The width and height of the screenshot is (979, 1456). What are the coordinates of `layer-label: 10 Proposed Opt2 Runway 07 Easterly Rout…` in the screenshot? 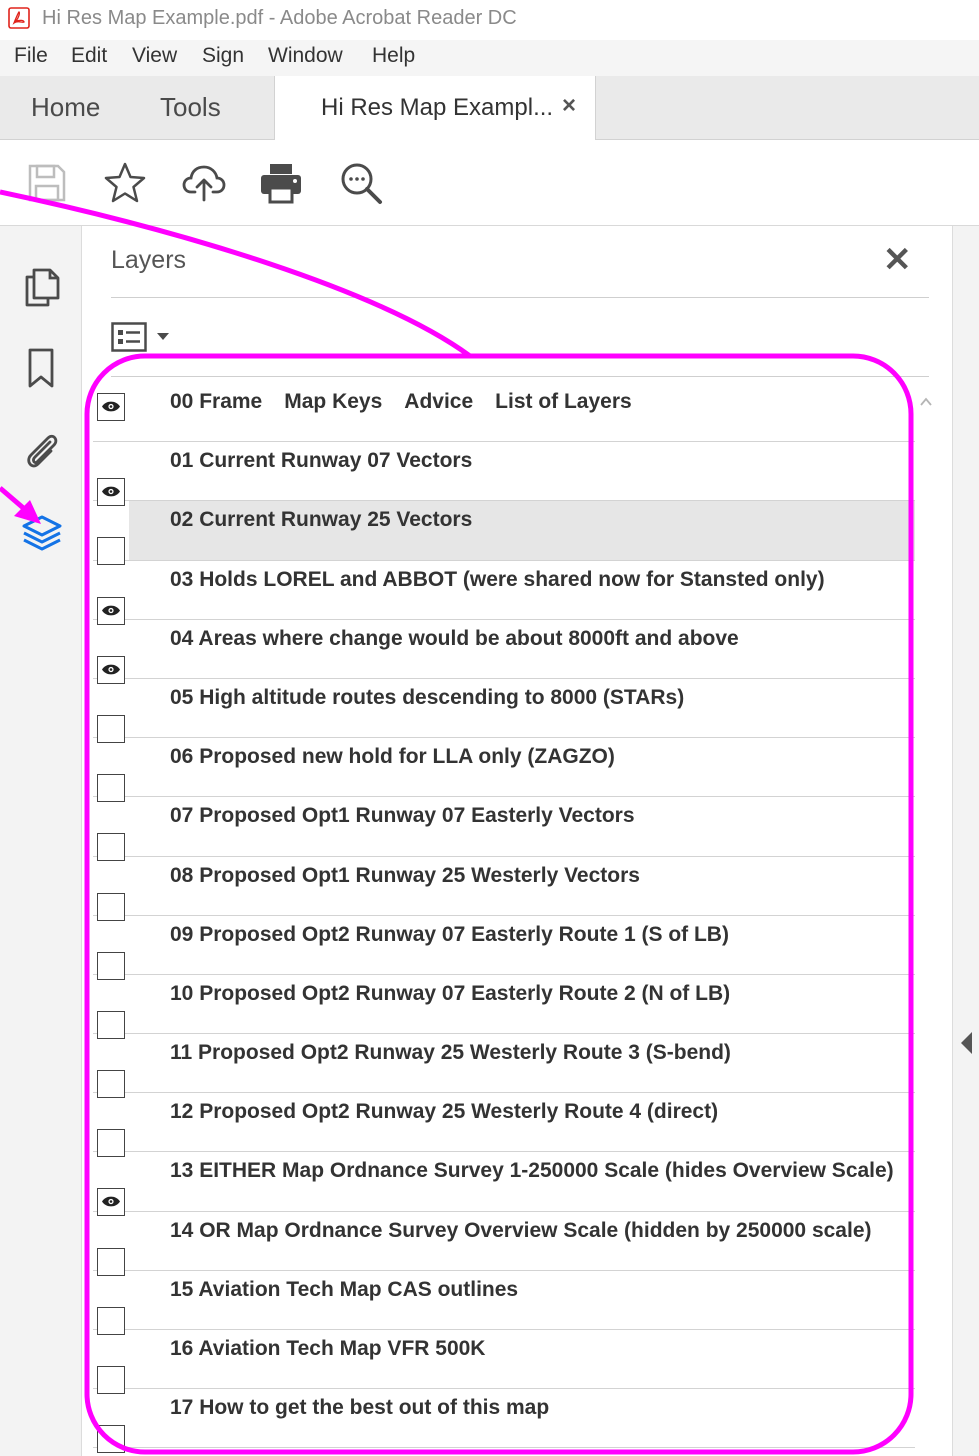 It's located at (450, 993).